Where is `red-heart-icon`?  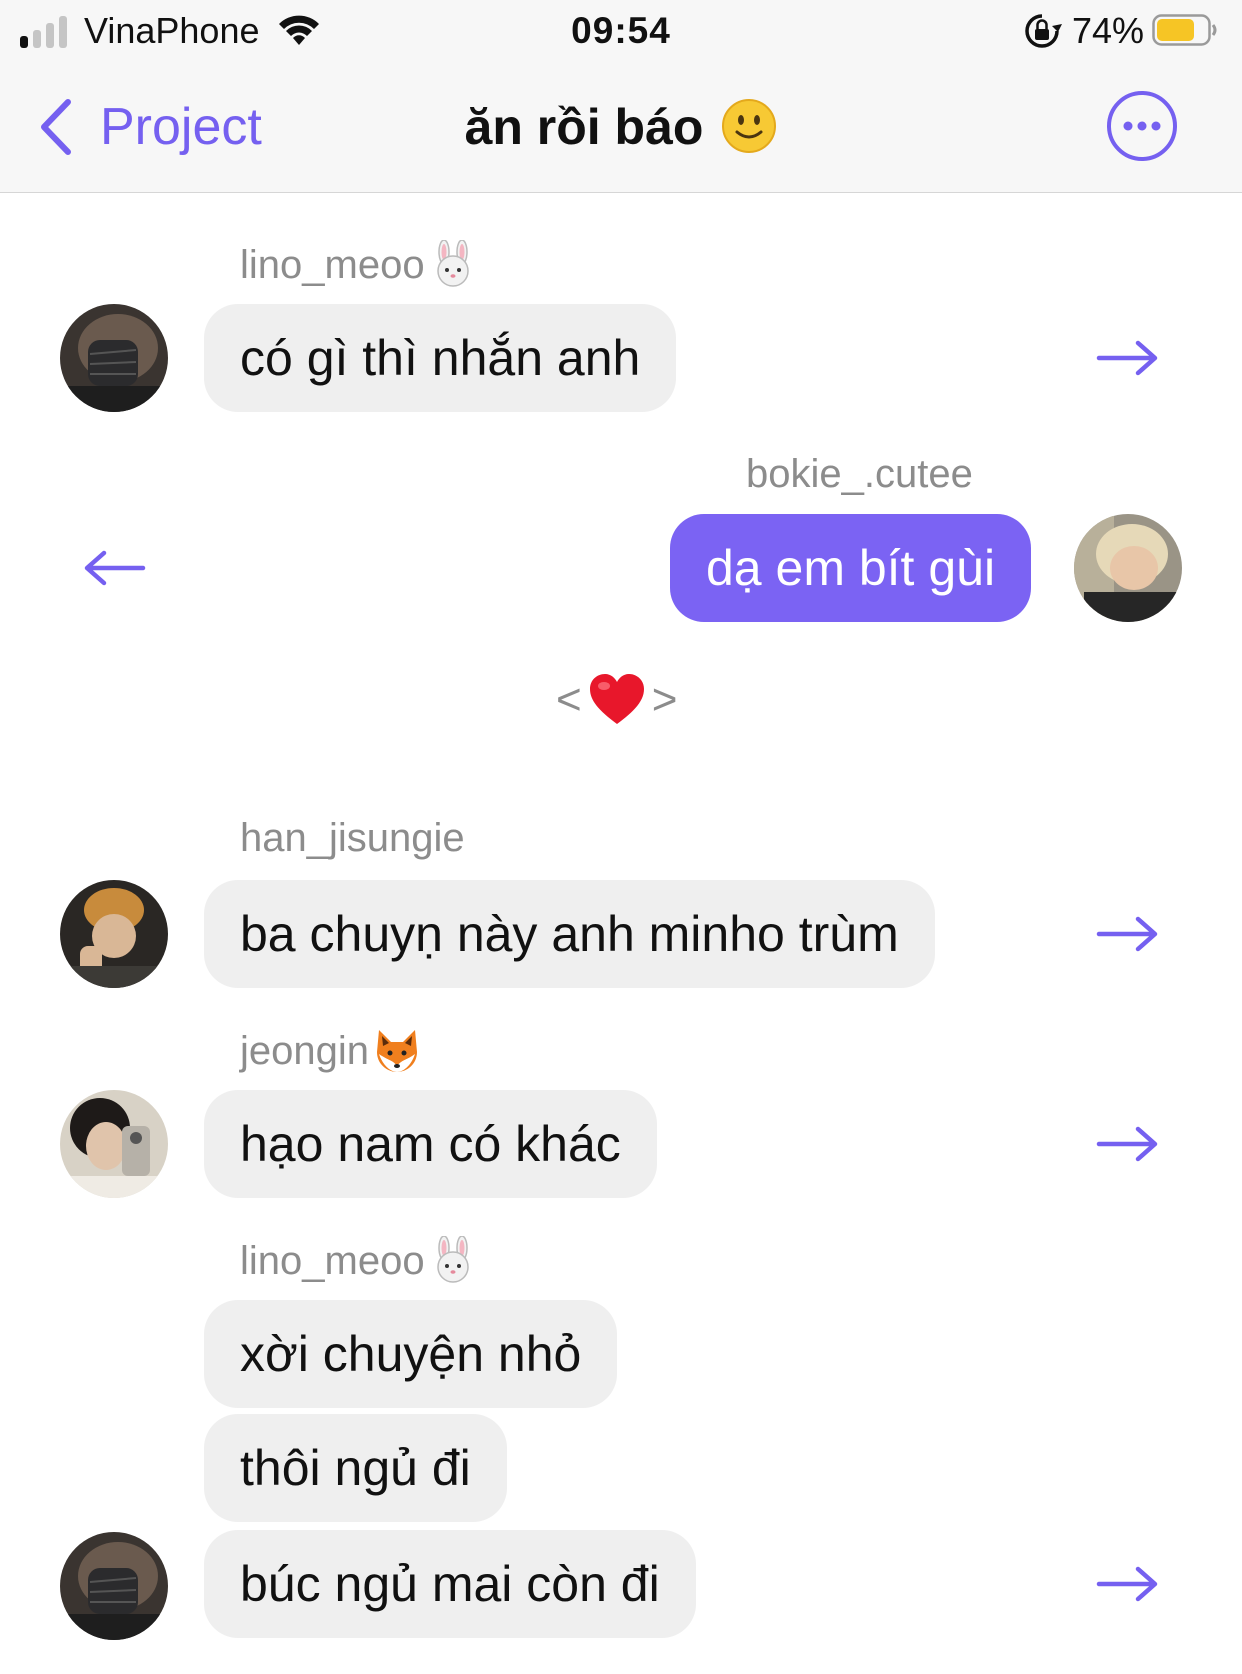
red-heart-icon is located at coordinates (617, 700).